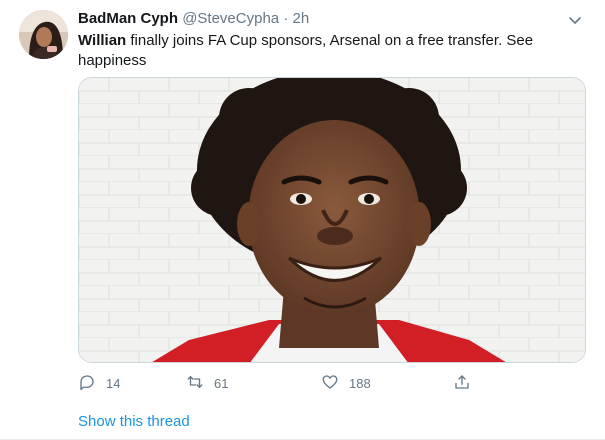 The image size is (605, 440). Describe the element at coordinates (221, 383) in the screenshot. I see `retweet-count: 61` at that location.